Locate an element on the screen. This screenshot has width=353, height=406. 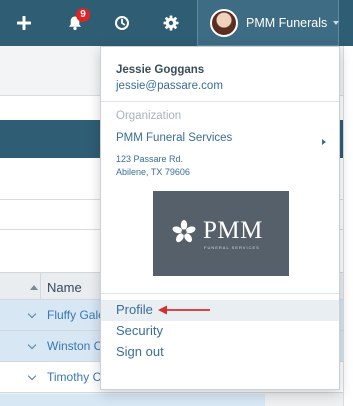
menu-item-label: Sign out is located at coordinates (140, 351).